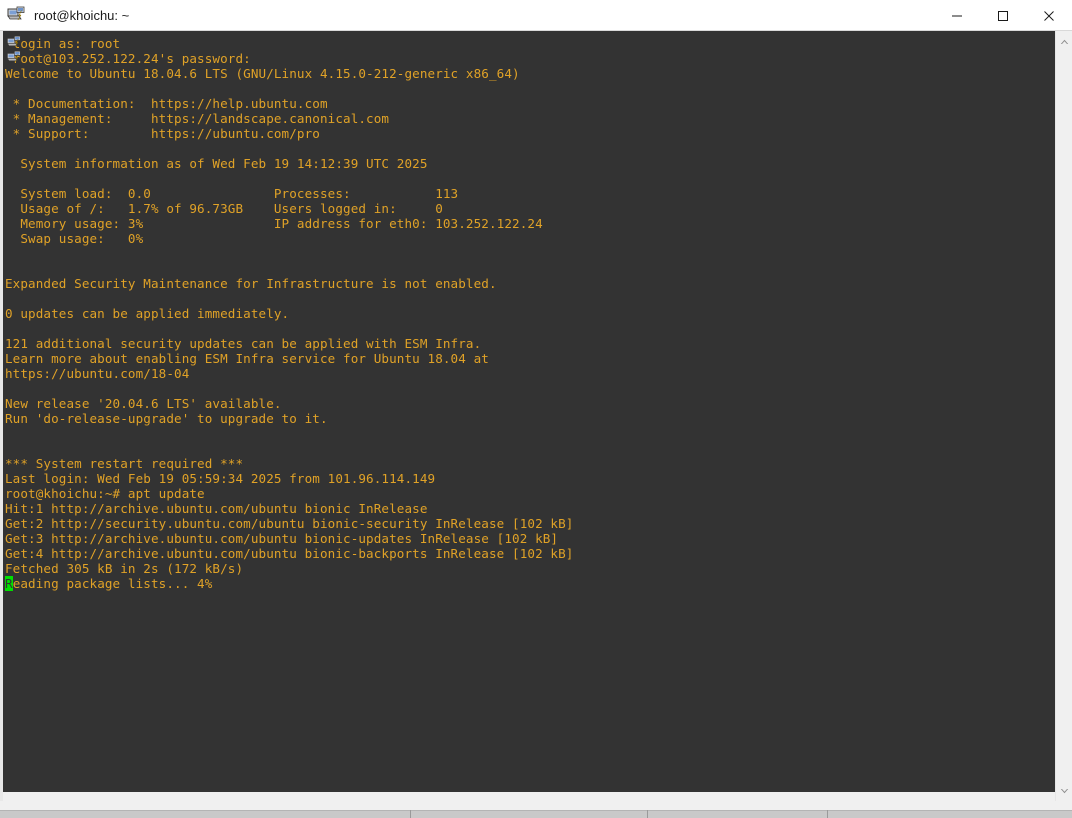 This screenshot has height=818, width=1072. What do you see at coordinates (1064, 790) in the screenshot?
I see `scroll-down-arrow` at bounding box center [1064, 790].